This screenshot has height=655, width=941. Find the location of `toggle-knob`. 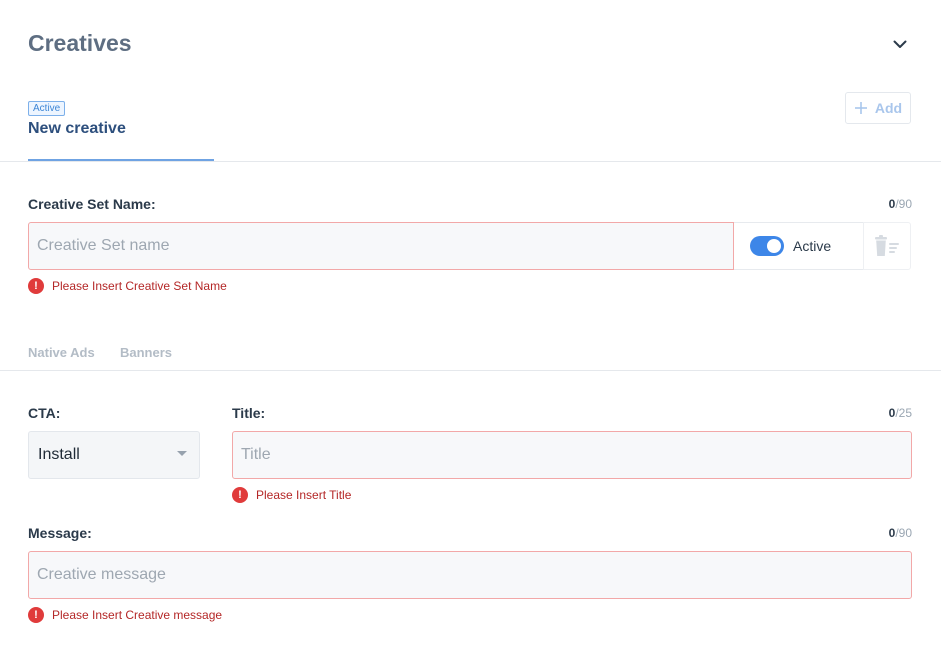

toggle-knob is located at coordinates (774, 246).